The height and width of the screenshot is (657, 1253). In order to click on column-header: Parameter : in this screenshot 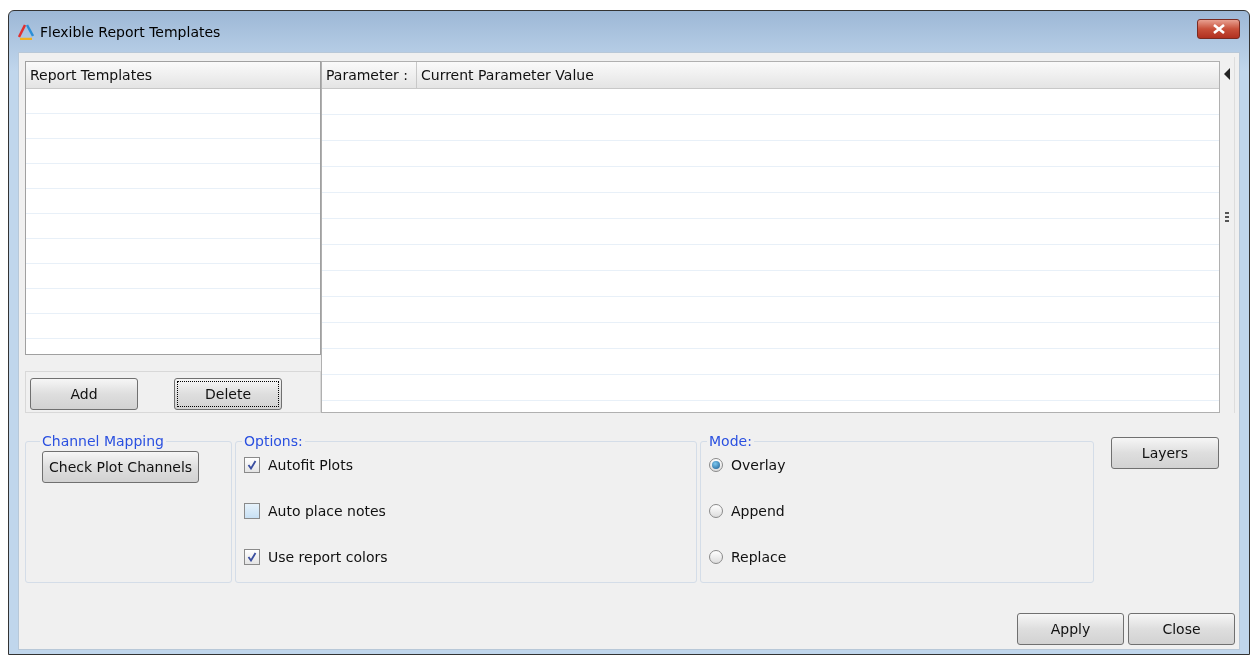, I will do `click(369, 75)`.